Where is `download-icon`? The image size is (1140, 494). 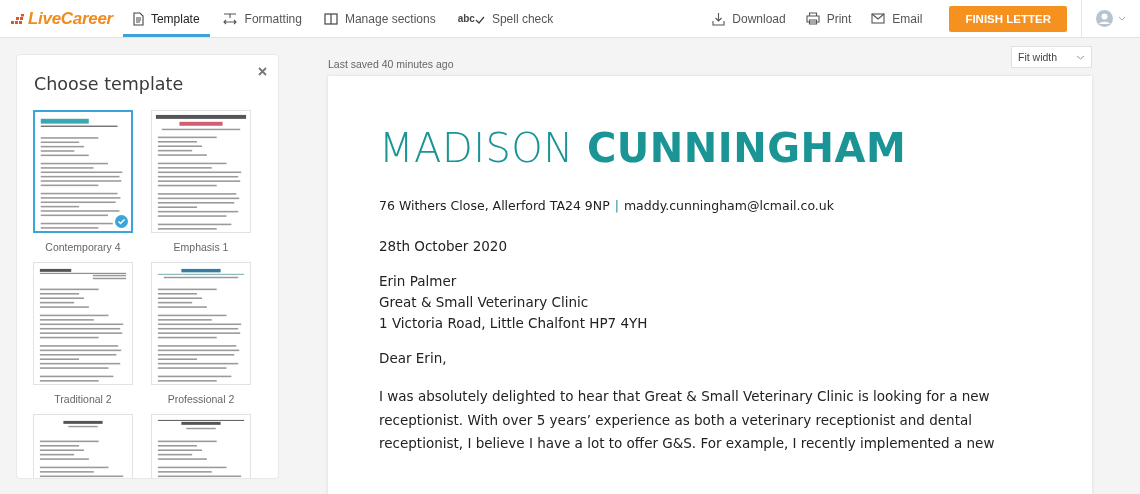
download-icon is located at coordinates (719, 18).